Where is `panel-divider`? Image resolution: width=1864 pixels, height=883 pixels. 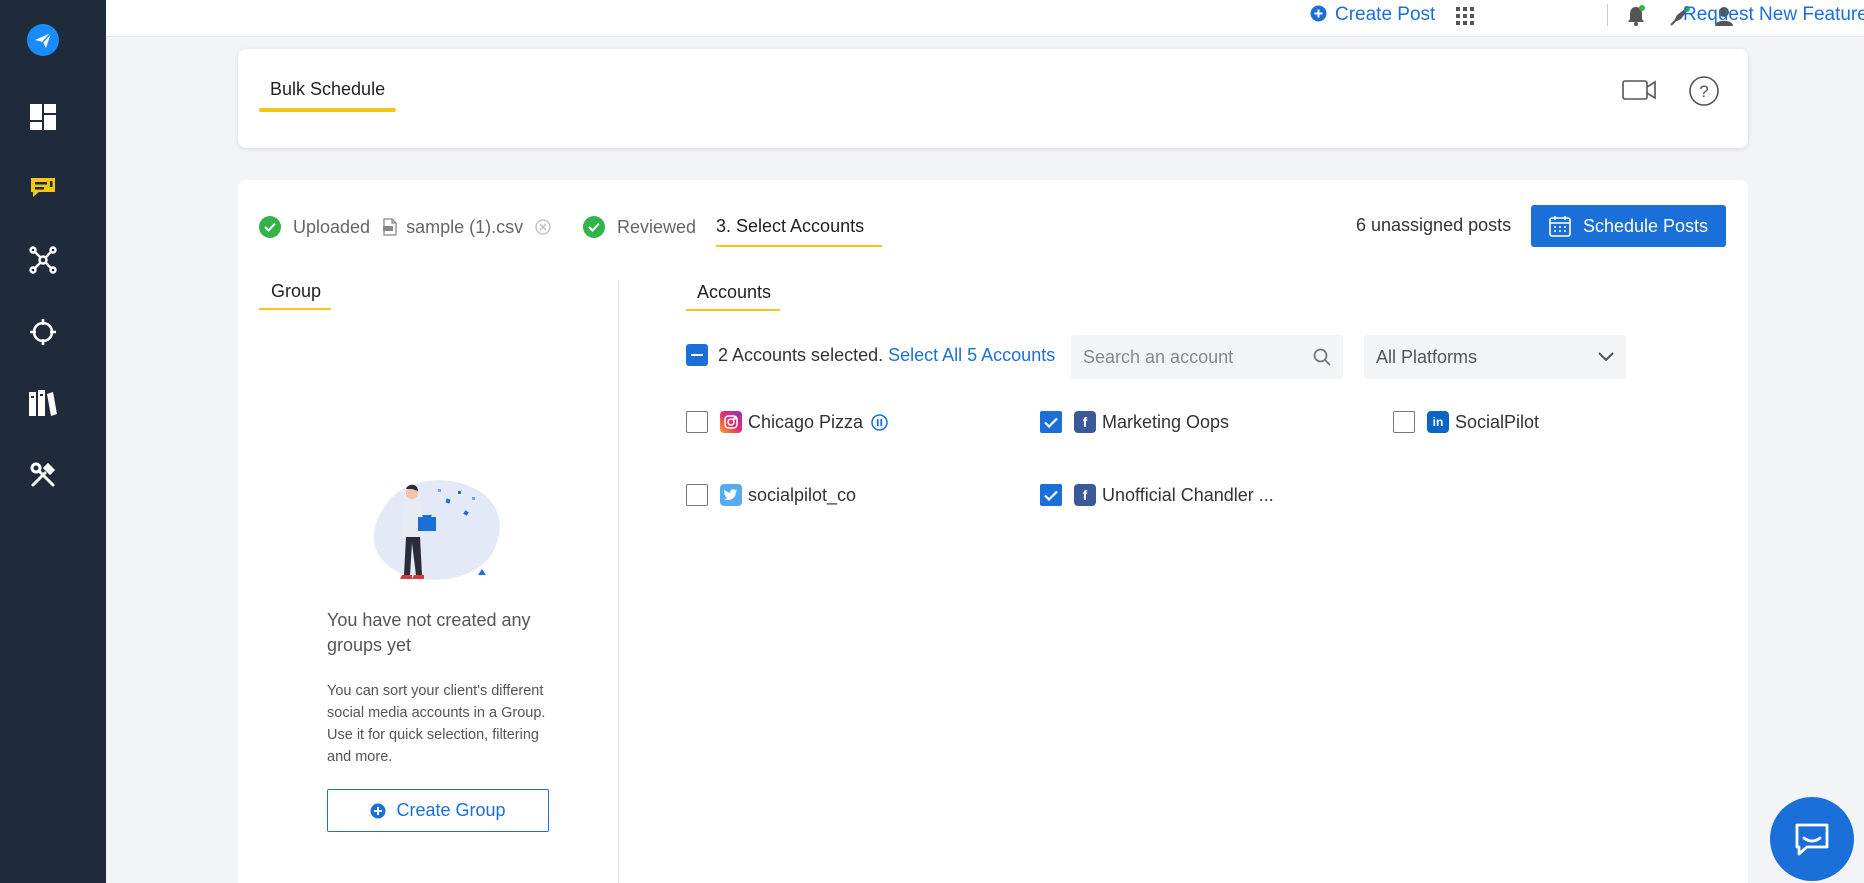 panel-divider is located at coordinates (618, 581).